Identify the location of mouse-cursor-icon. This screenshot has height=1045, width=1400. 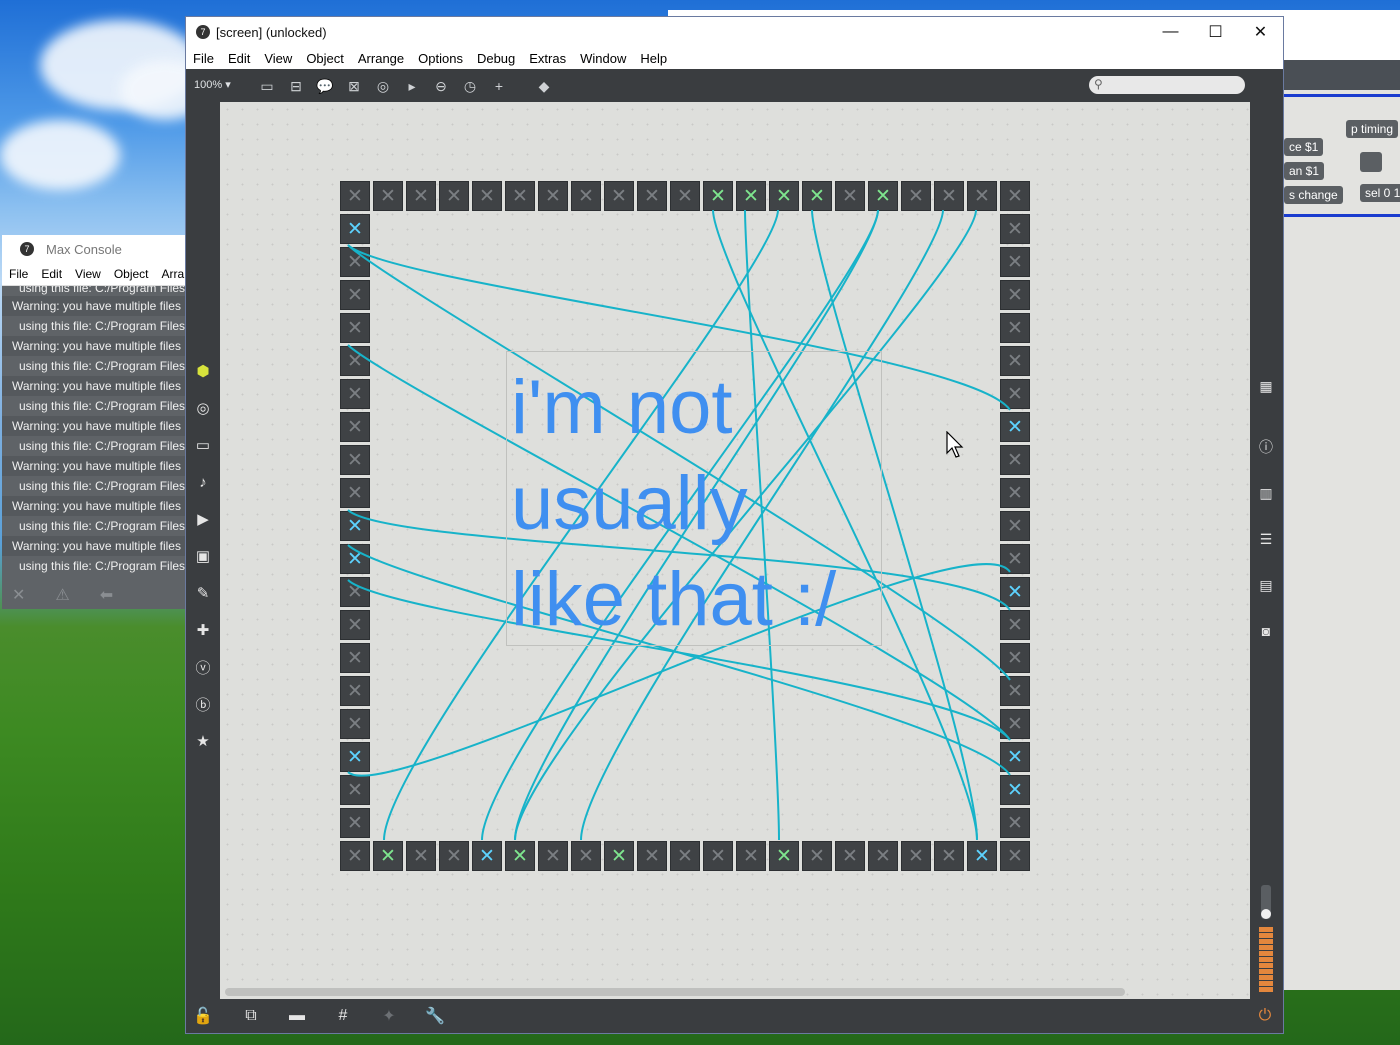
(955, 444).